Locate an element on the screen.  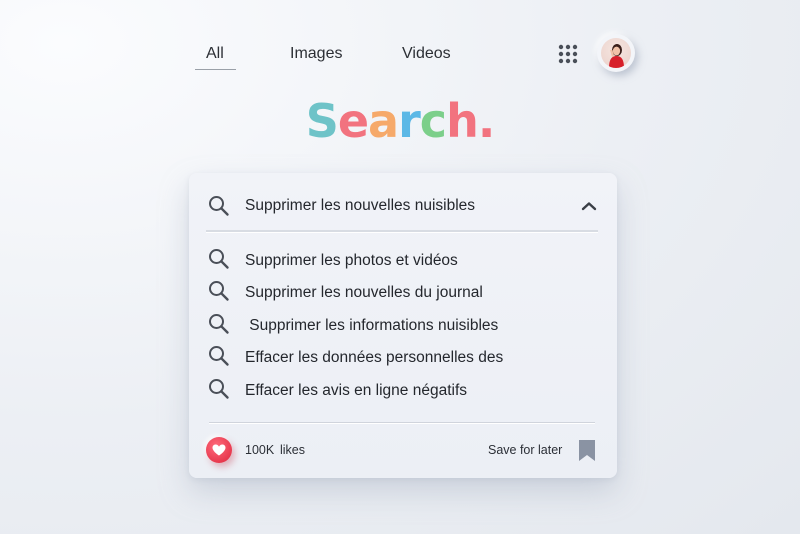
suggestion-item: Supprimer les informations nuisibles is located at coordinates (403, 328).